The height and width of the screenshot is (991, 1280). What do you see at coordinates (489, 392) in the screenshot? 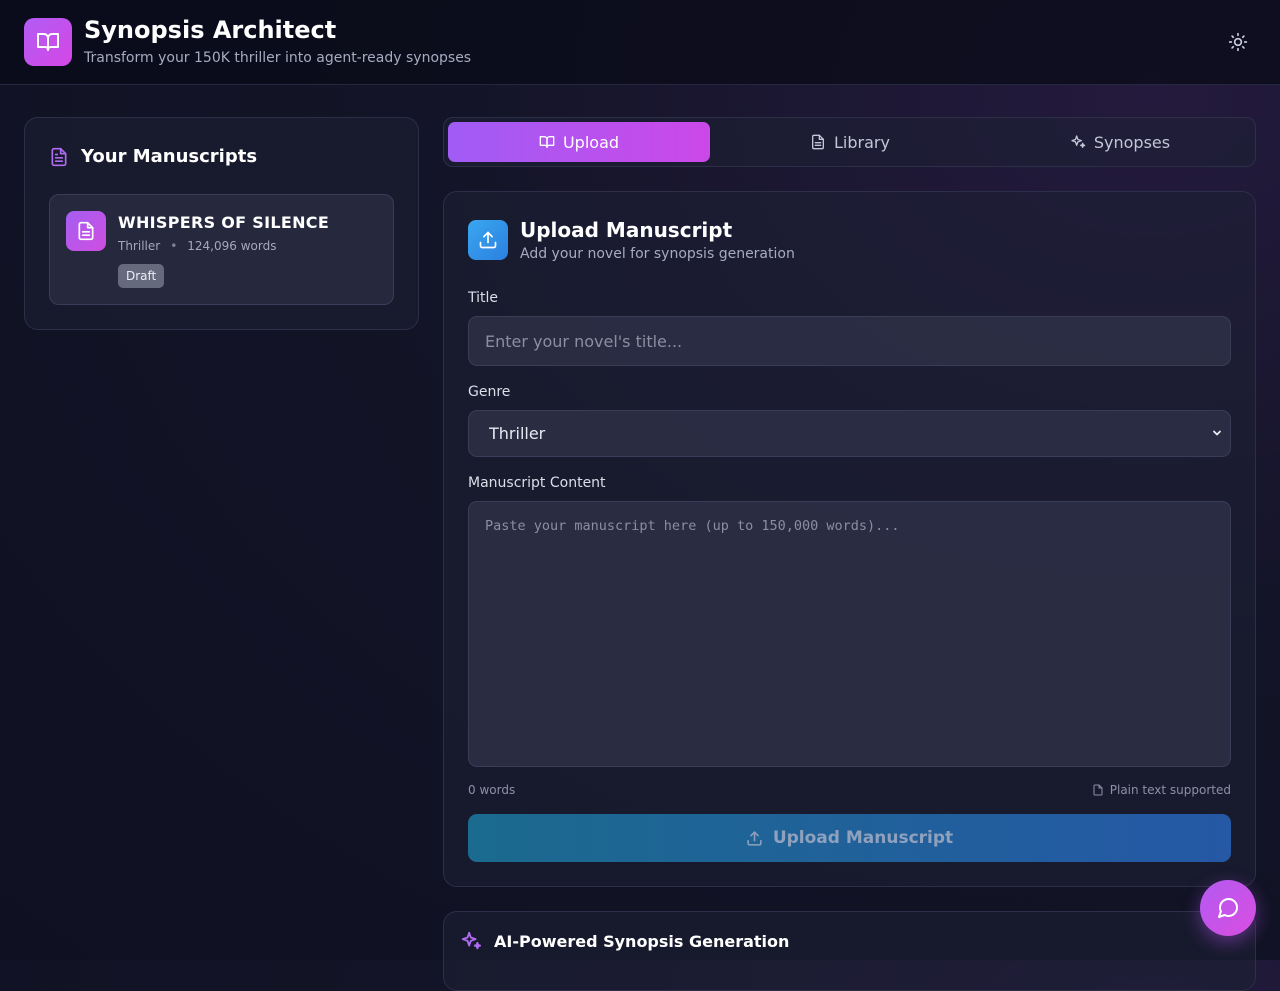
I see `genre-label: Genre` at bounding box center [489, 392].